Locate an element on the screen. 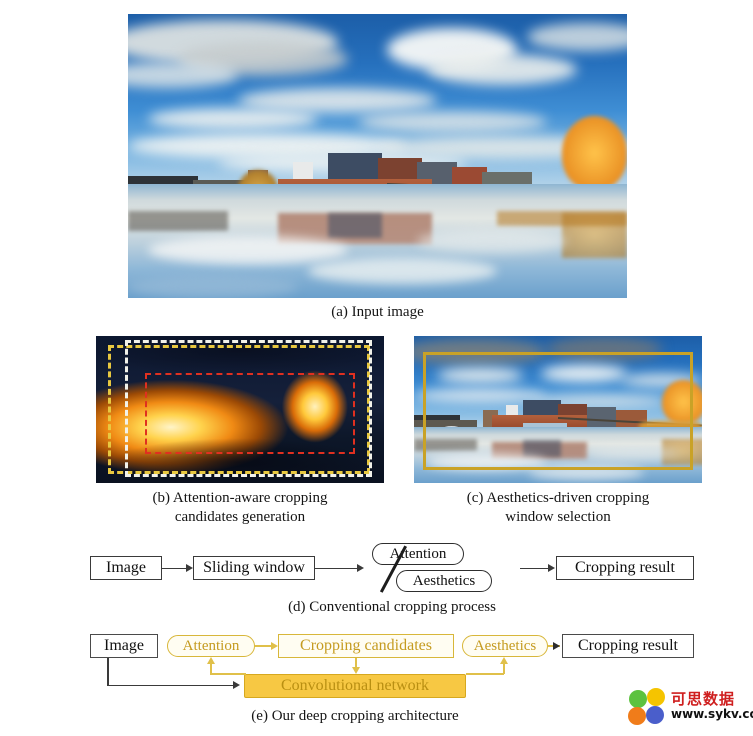 This screenshot has width=753, height=736. watermark: 可思数据 www.sykv.com is located at coordinates (690, 711).